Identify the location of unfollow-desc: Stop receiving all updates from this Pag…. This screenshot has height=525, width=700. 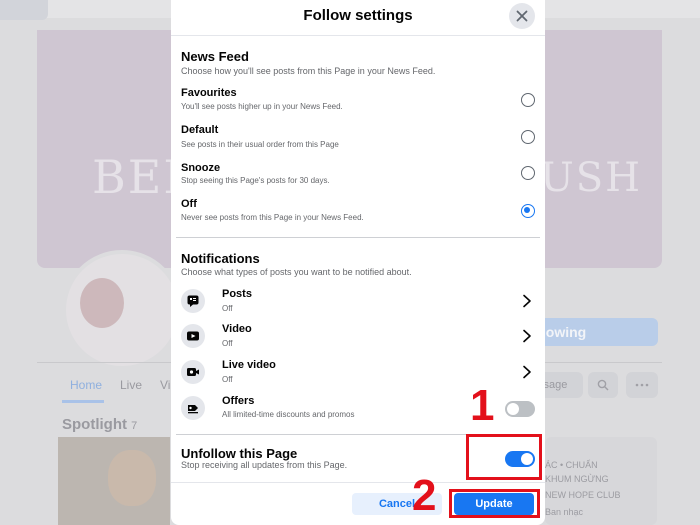
(264, 465).